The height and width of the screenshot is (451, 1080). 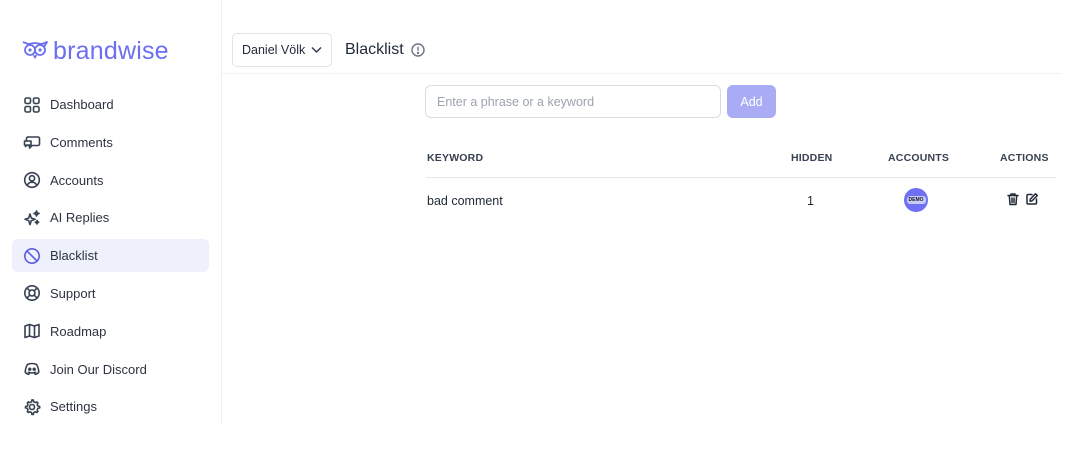 I want to click on map-icon, so click(x=32, y=331).